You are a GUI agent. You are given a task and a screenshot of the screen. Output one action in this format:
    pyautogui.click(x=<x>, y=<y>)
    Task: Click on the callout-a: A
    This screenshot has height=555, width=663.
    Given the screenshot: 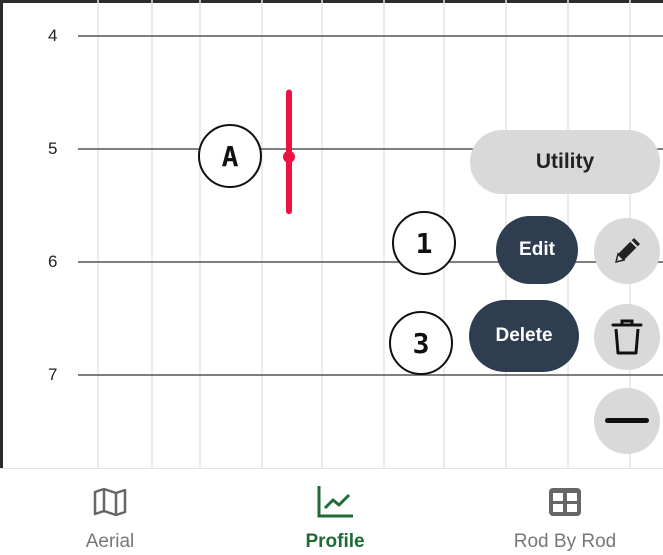 What is the action you would take?
    pyautogui.click(x=230, y=156)
    